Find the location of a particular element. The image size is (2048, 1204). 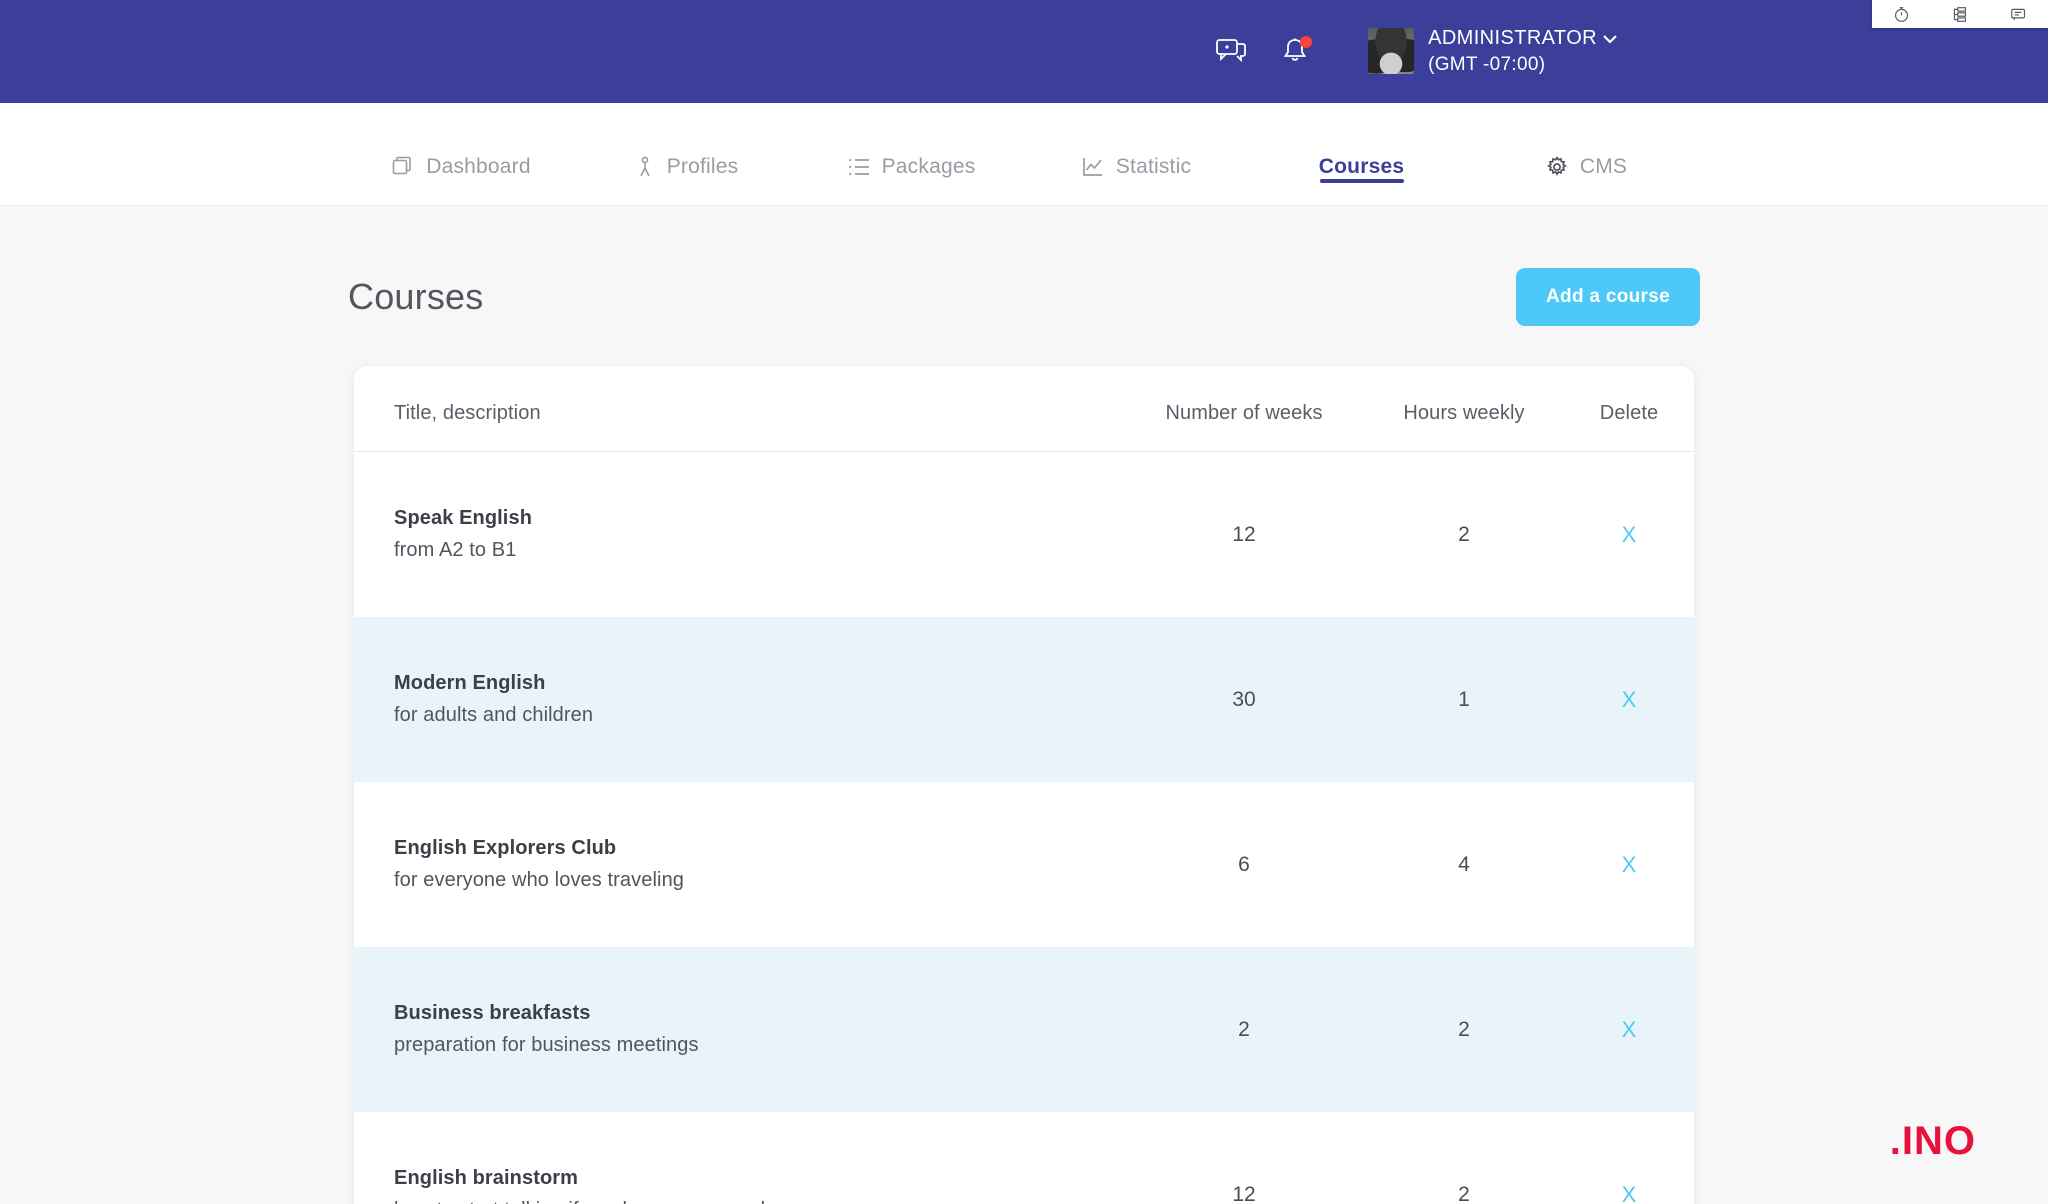

course-title: English Explorers Club is located at coordinates (505, 848).